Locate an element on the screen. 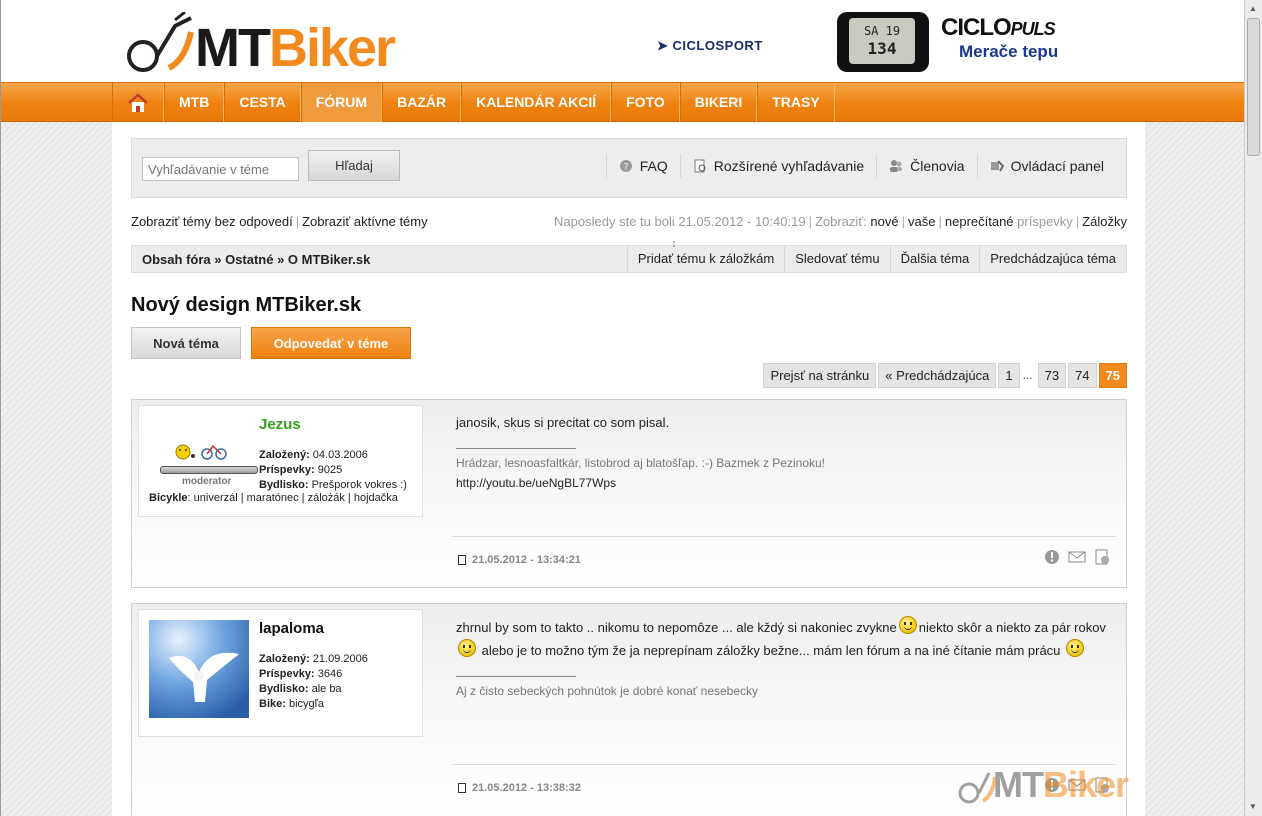 The height and width of the screenshot is (816, 1262). members-link: Členovia is located at coordinates (926, 166).